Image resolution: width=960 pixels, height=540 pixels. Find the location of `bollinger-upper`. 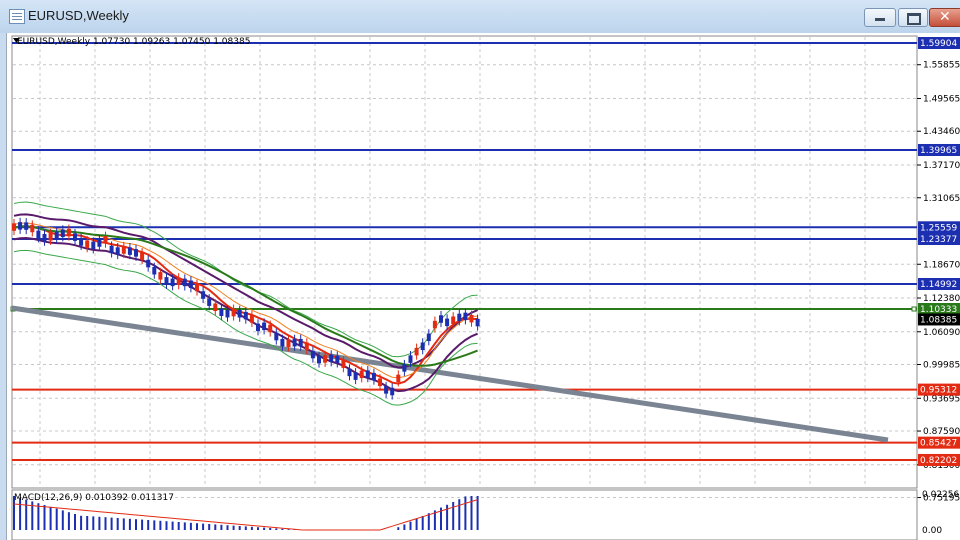

bollinger-upper is located at coordinates (245, 279).